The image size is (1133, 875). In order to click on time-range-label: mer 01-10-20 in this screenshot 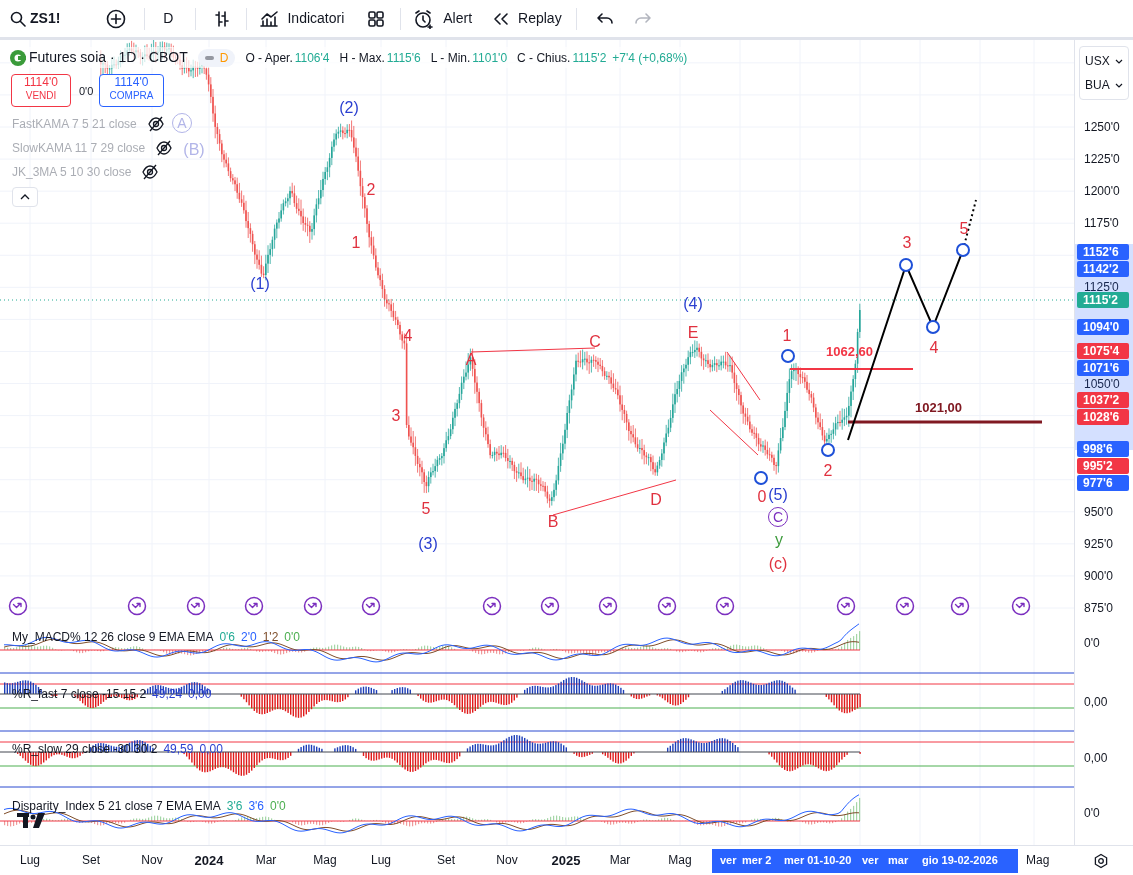, I will do `click(818, 860)`.